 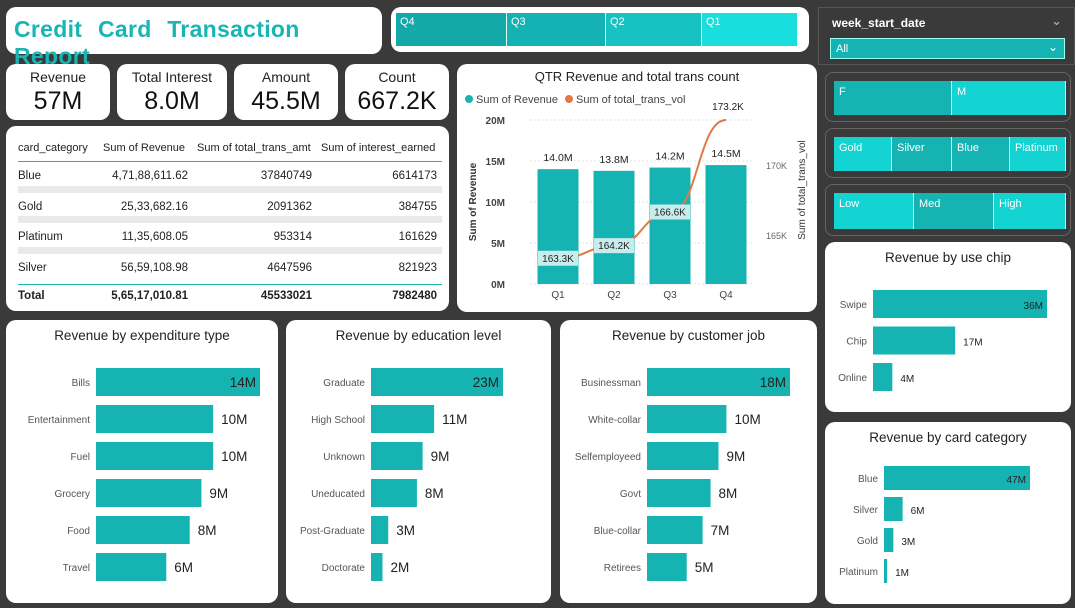 What do you see at coordinates (59, 420) in the screenshot?
I see `category-label: Entertainment` at bounding box center [59, 420].